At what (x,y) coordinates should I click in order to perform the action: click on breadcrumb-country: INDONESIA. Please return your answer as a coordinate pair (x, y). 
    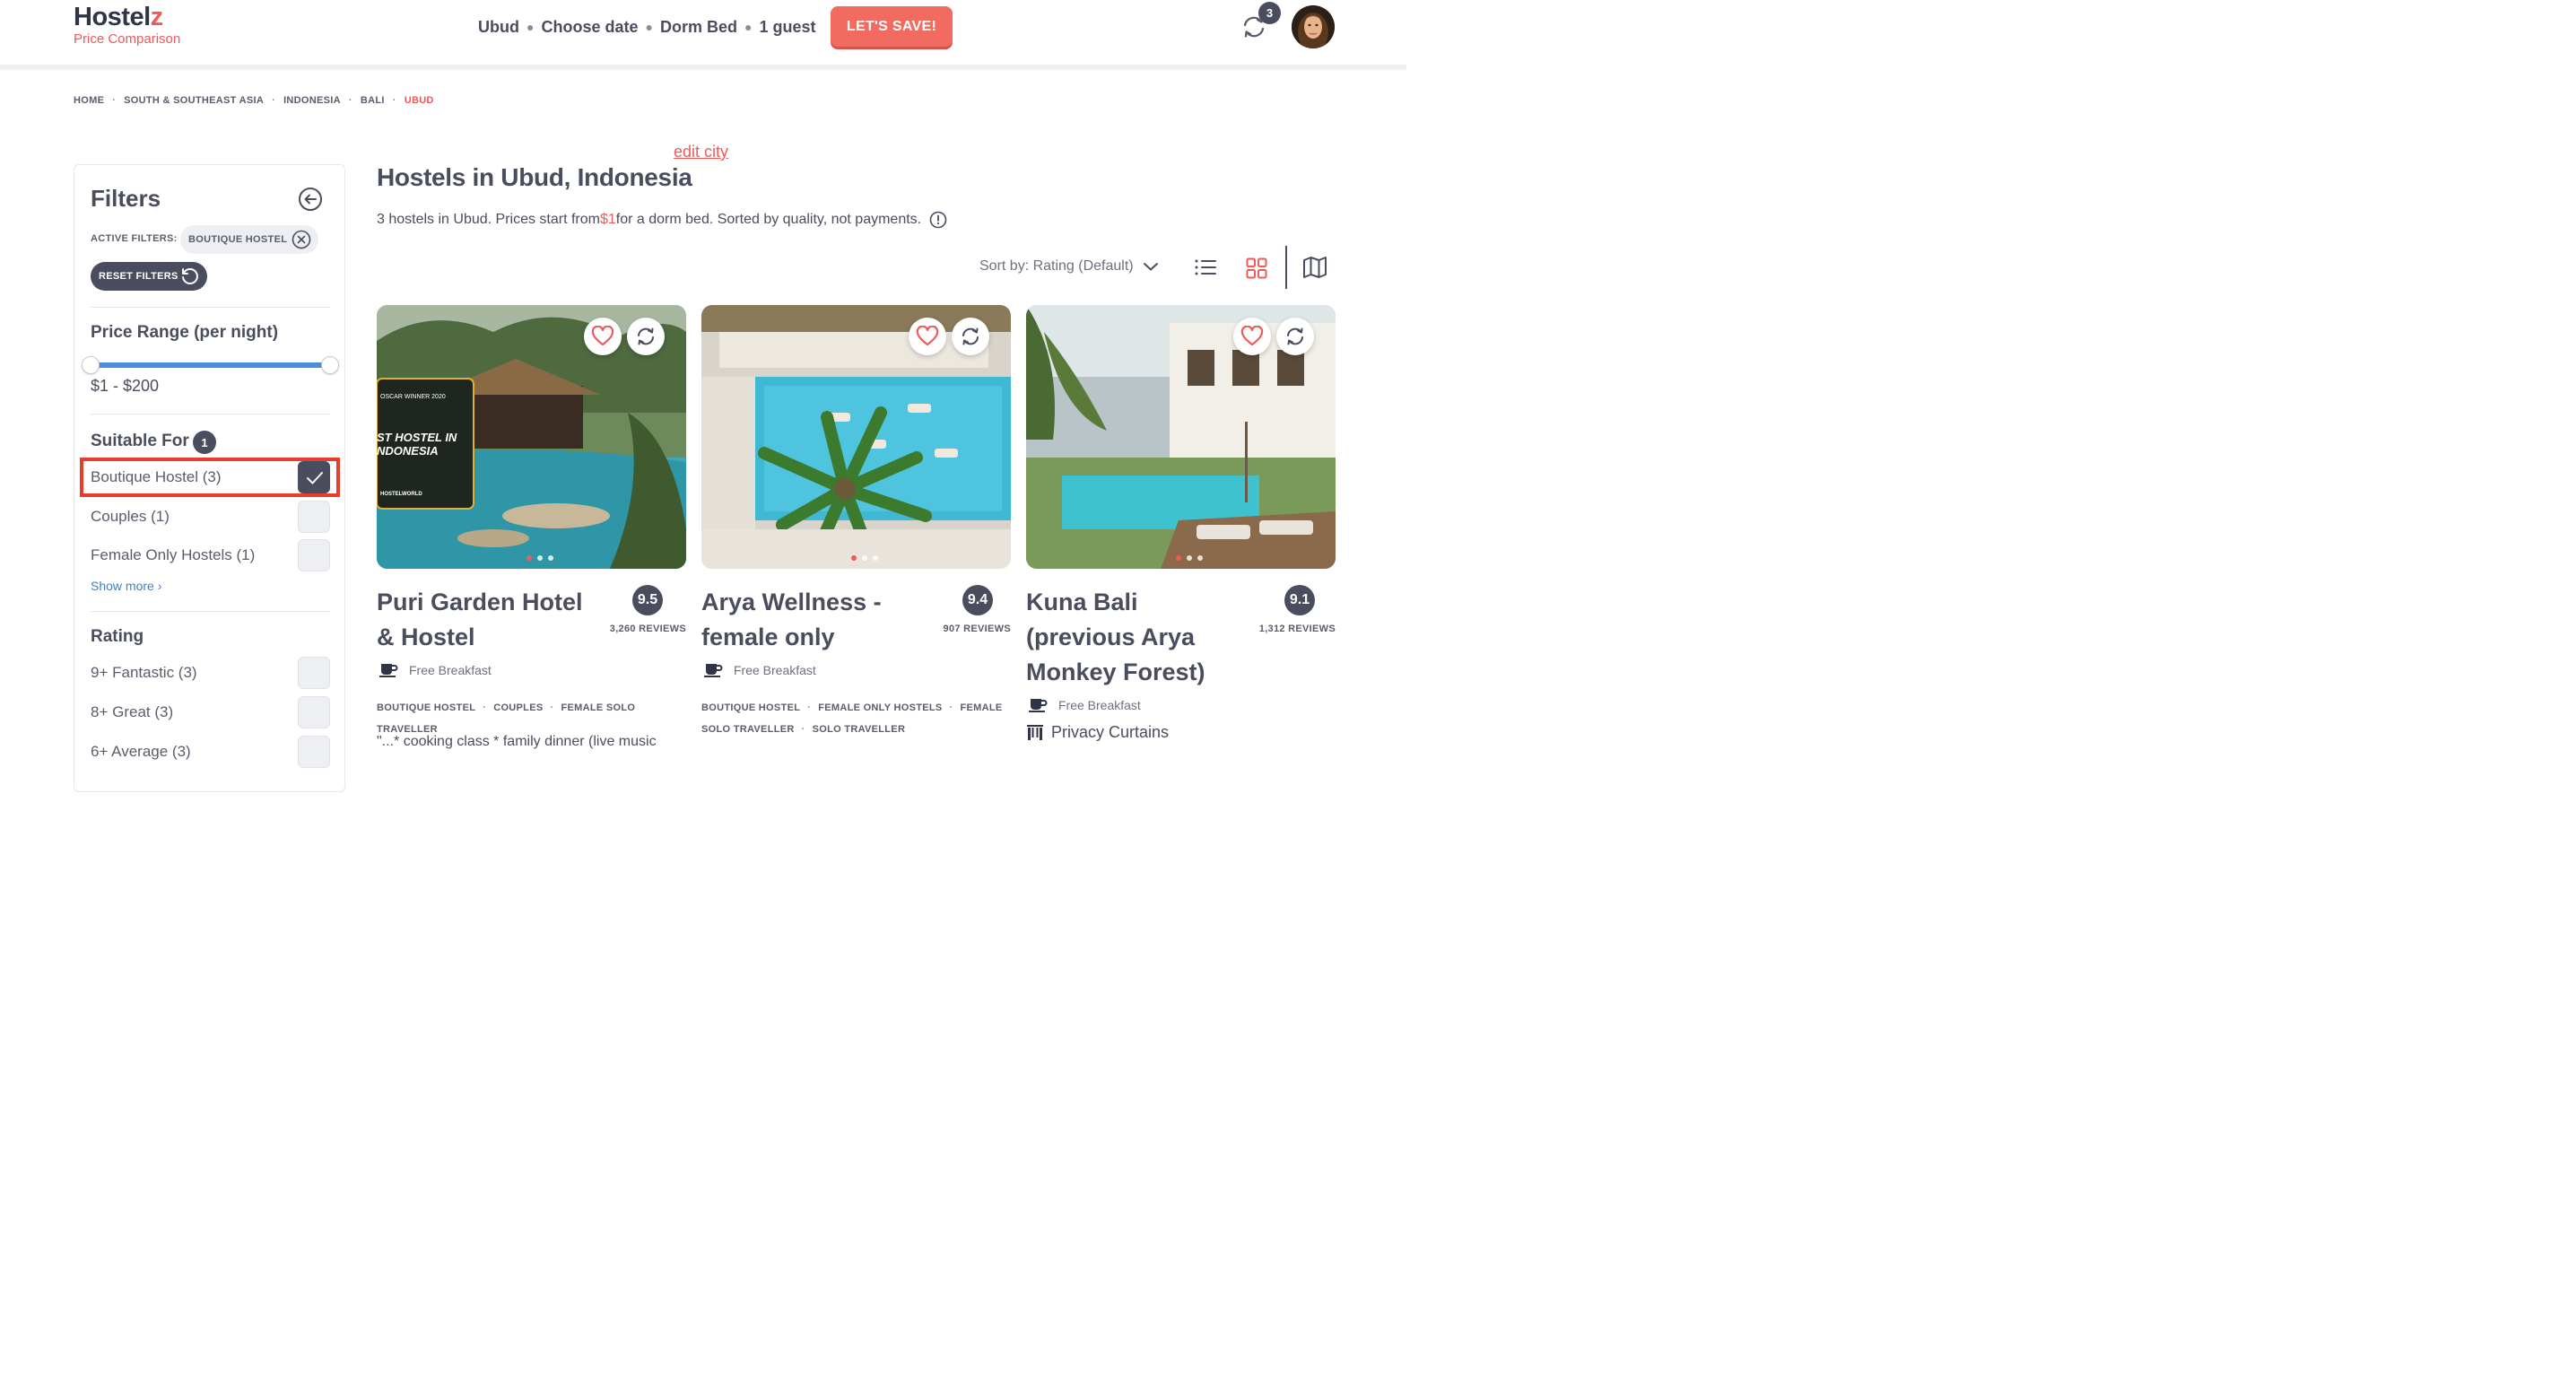
    Looking at the image, I should click on (312, 100).